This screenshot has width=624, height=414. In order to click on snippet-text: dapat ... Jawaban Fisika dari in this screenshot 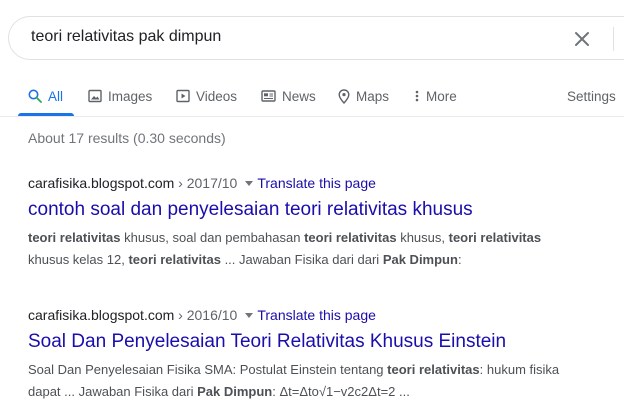, I will do `click(113, 391)`.